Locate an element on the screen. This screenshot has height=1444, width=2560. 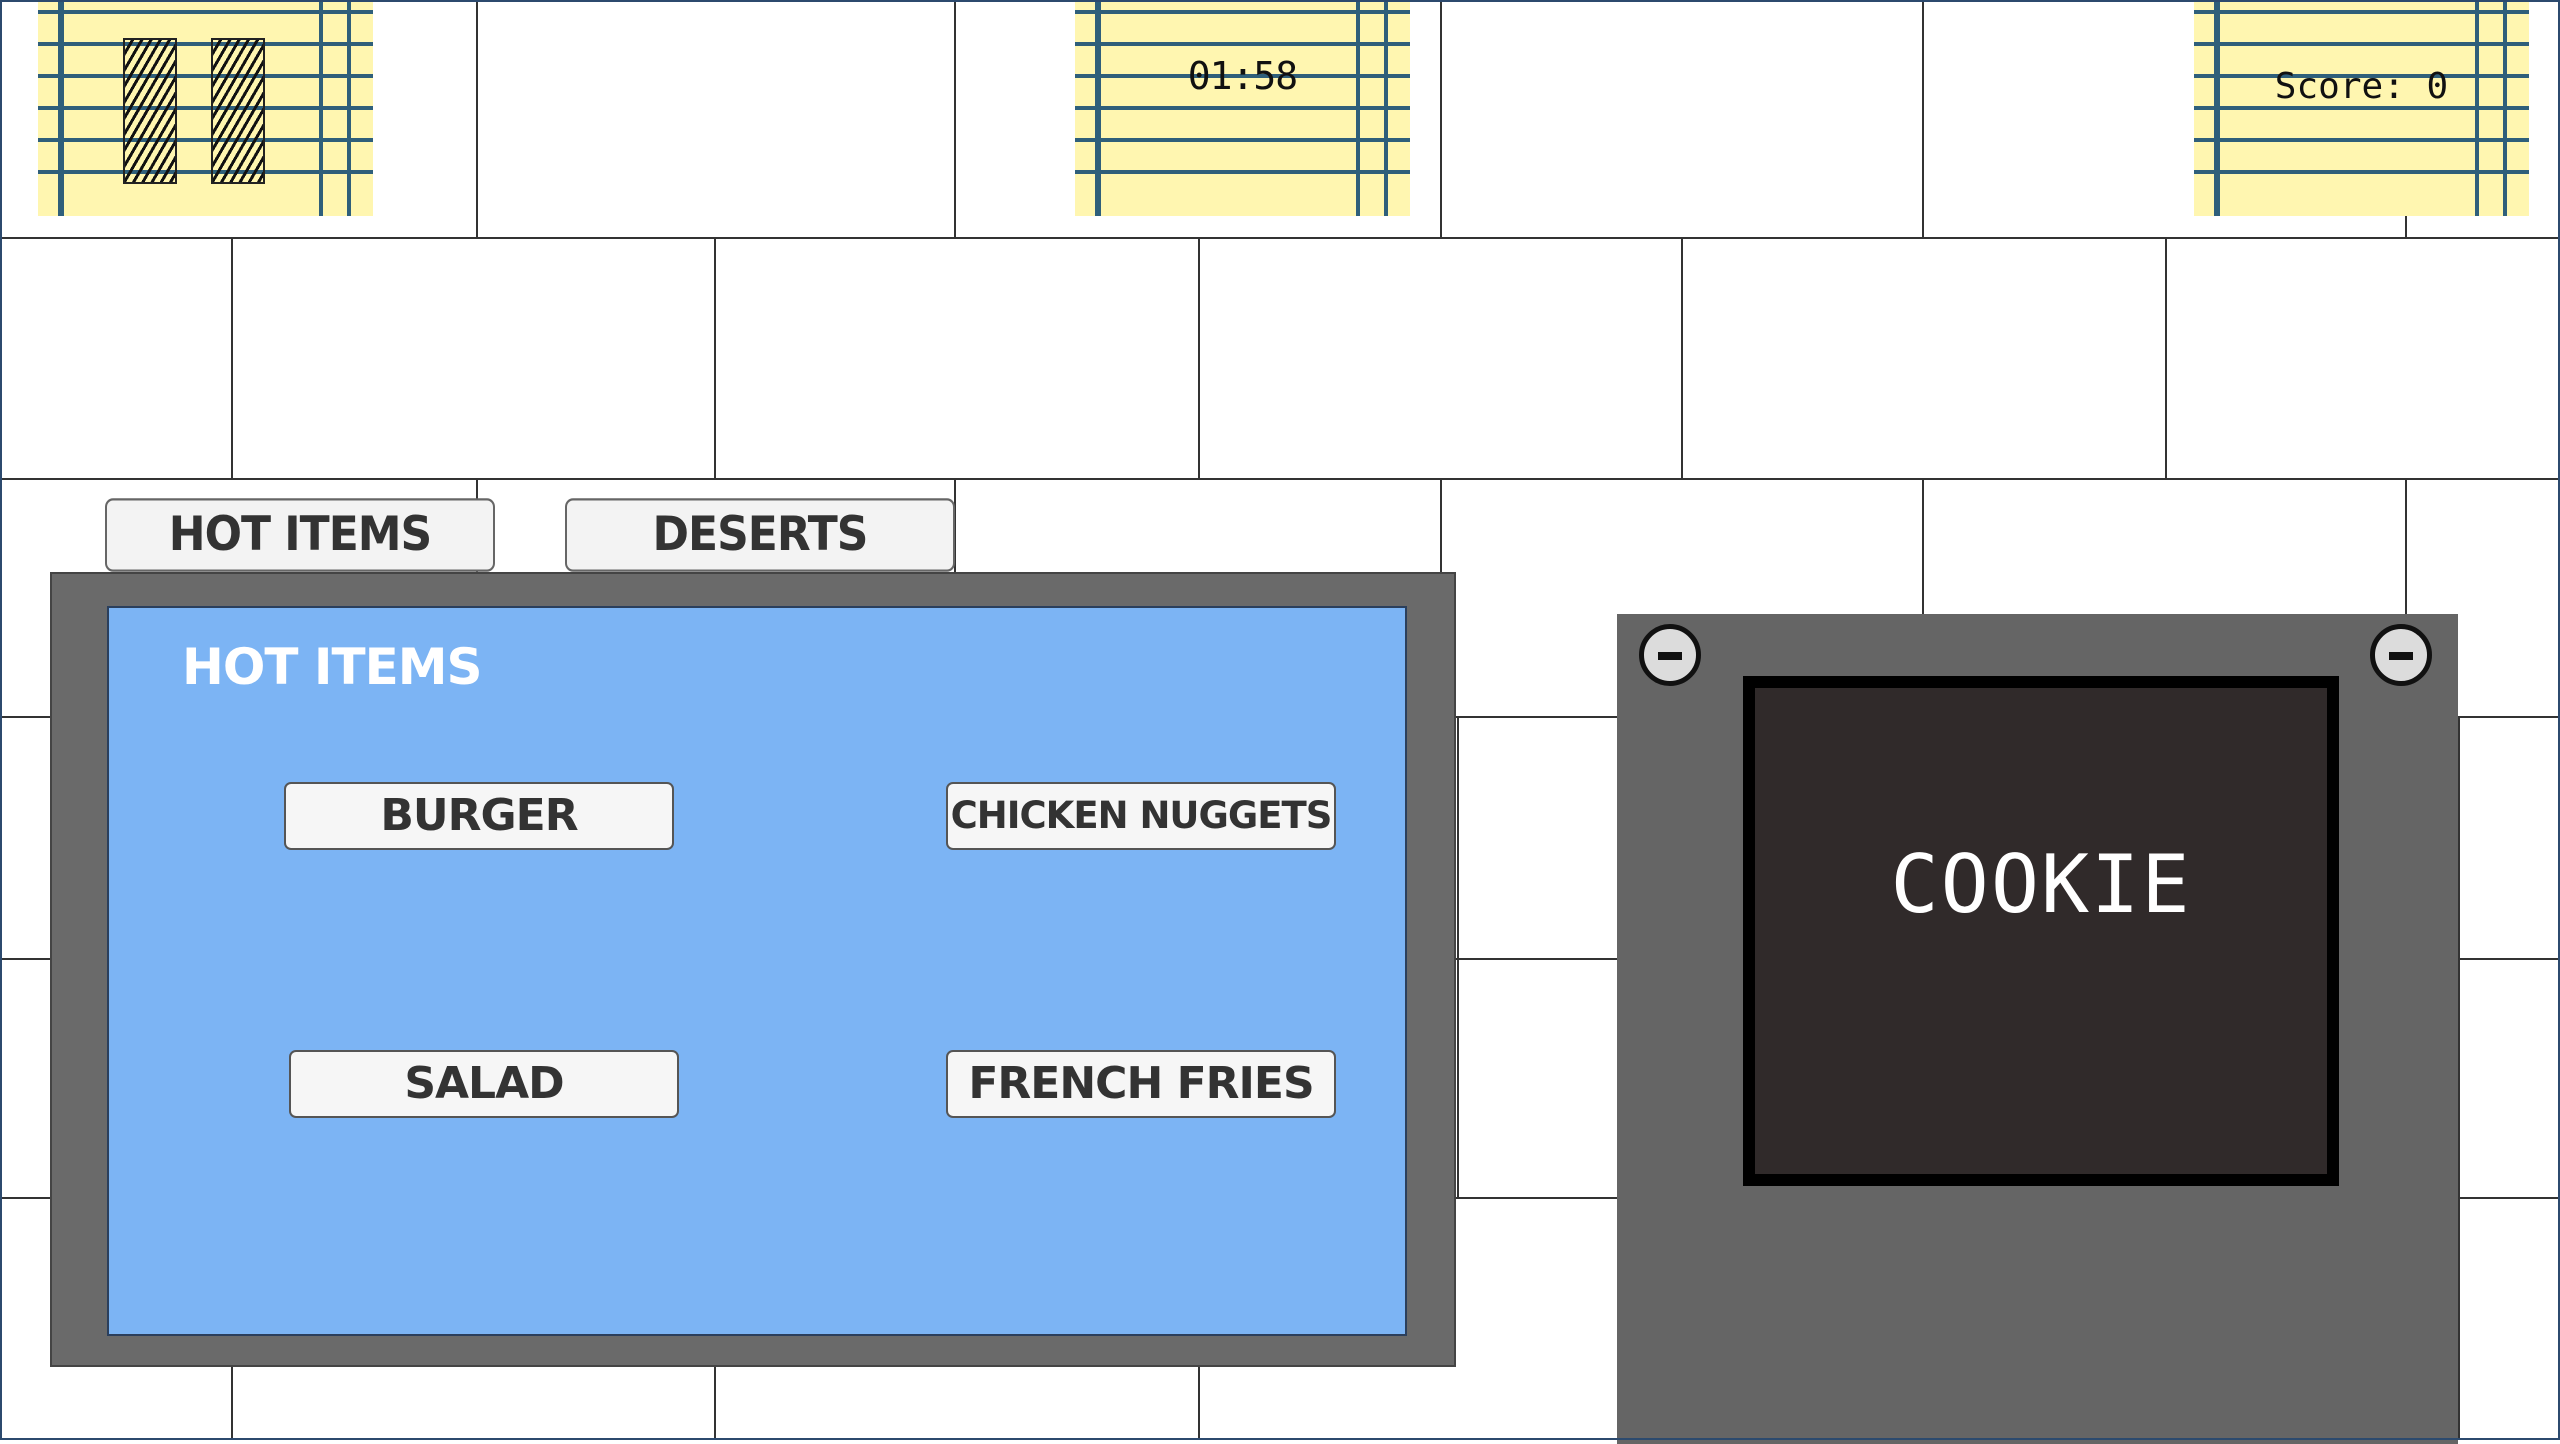
order-screen: COOKIE is located at coordinates (2041, 931).